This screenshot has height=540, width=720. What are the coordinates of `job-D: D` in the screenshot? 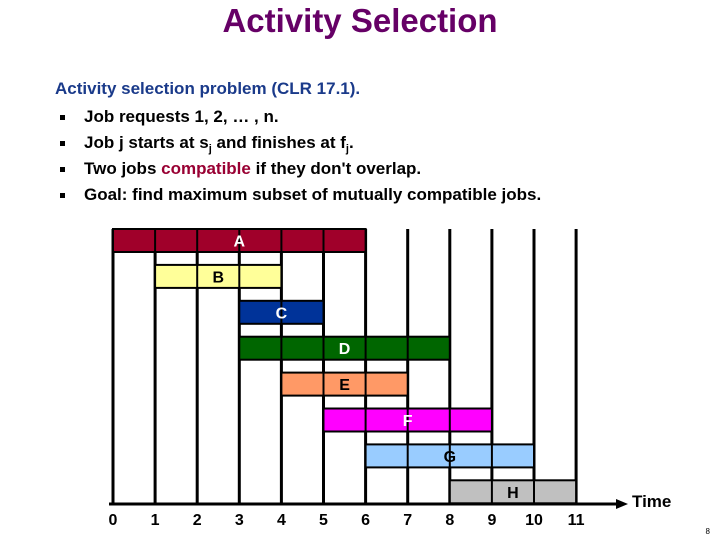 It's located at (344, 348).